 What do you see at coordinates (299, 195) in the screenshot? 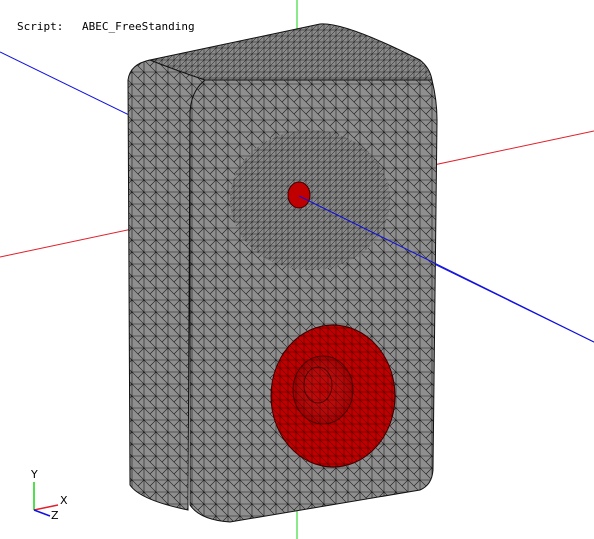
I see `tweeter-driver` at bounding box center [299, 195].